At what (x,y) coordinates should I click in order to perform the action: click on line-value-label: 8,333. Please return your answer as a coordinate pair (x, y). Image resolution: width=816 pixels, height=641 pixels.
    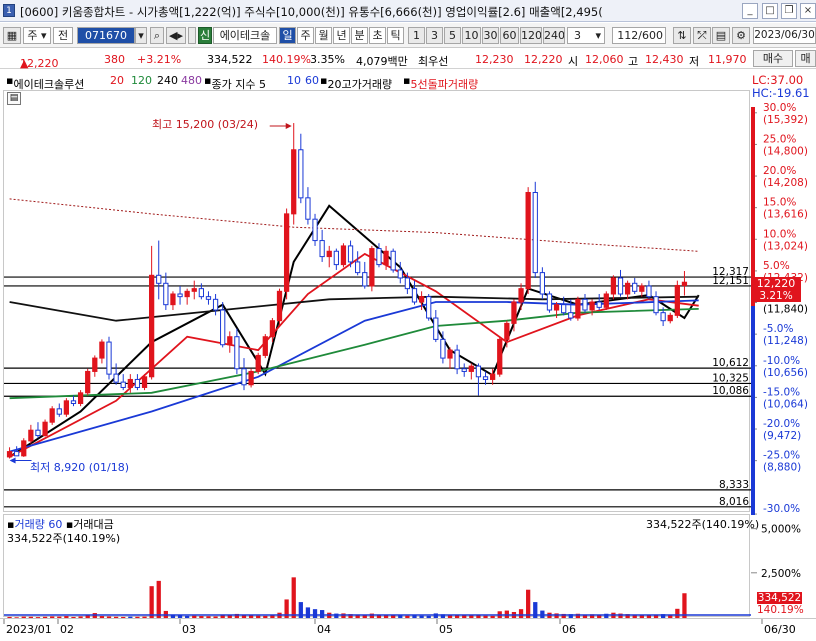
    Looking at the image, I should click on (734, 485).